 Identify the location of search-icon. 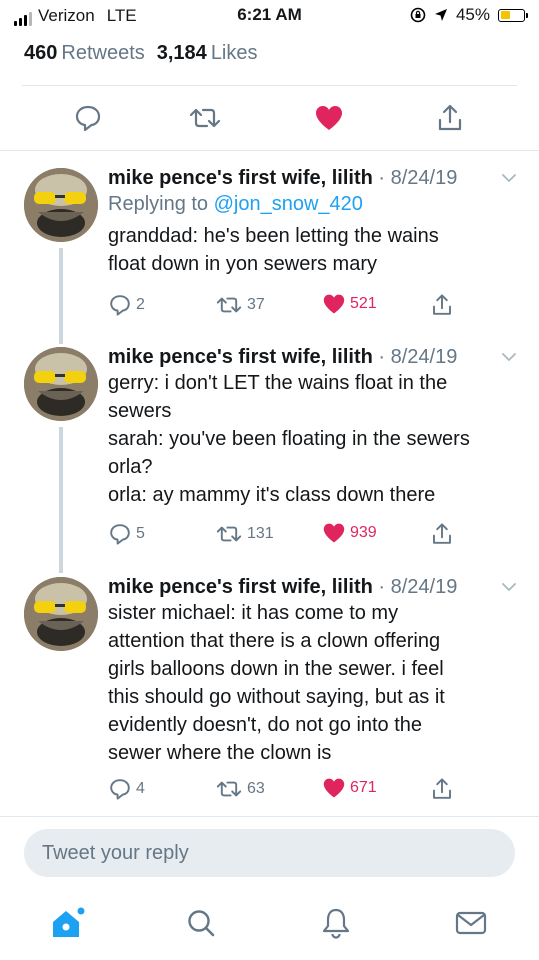
(201, 923).